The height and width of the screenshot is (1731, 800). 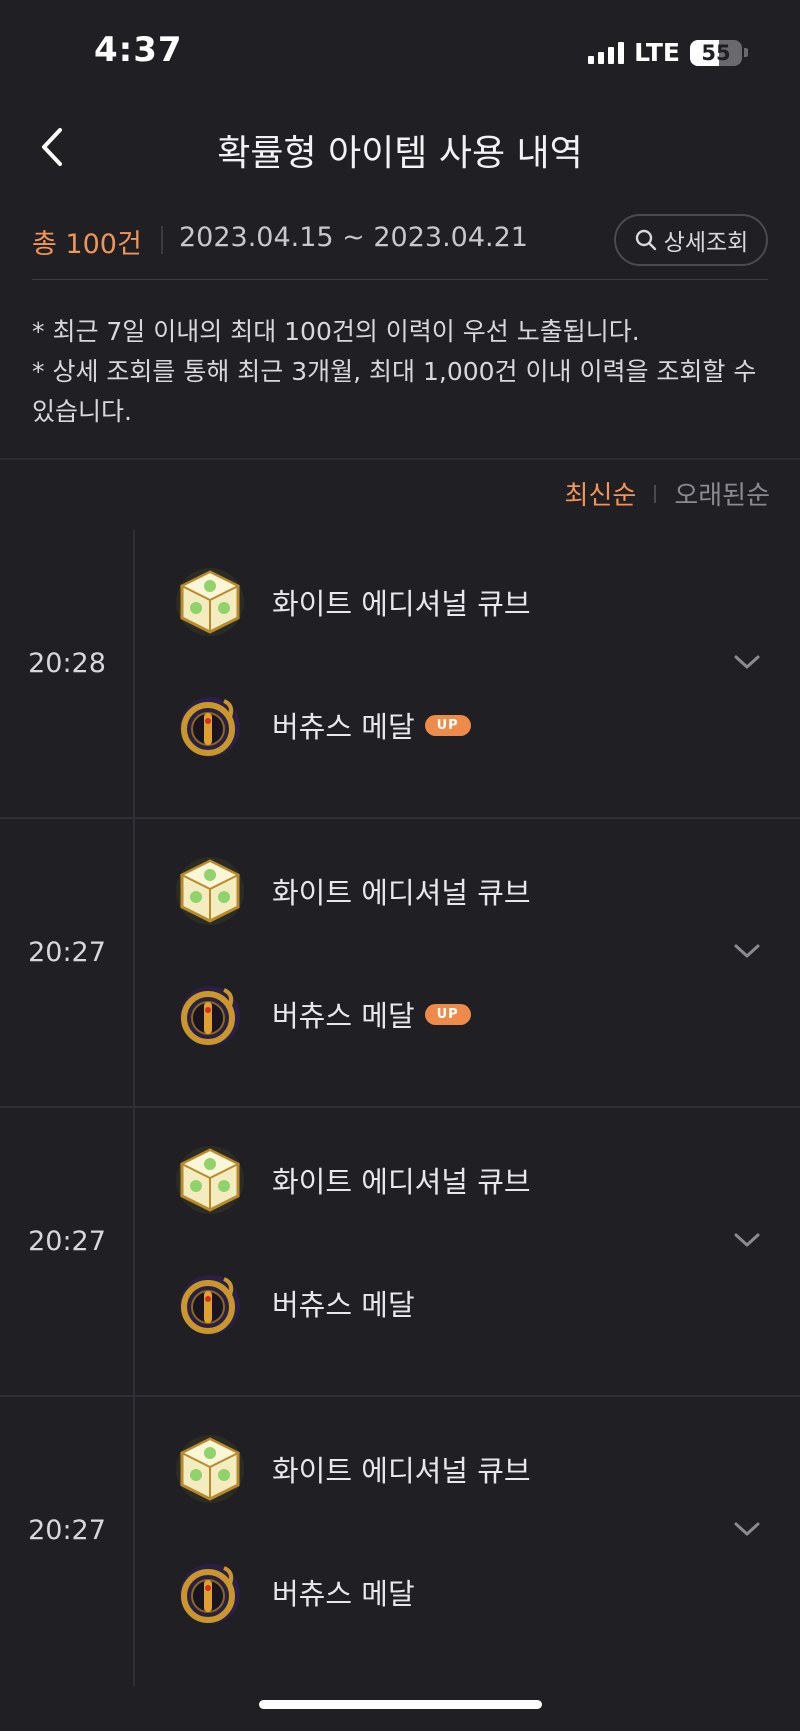 I want to click on sort-toggle: 최신순 오래된순, so click(x=667, y=493).